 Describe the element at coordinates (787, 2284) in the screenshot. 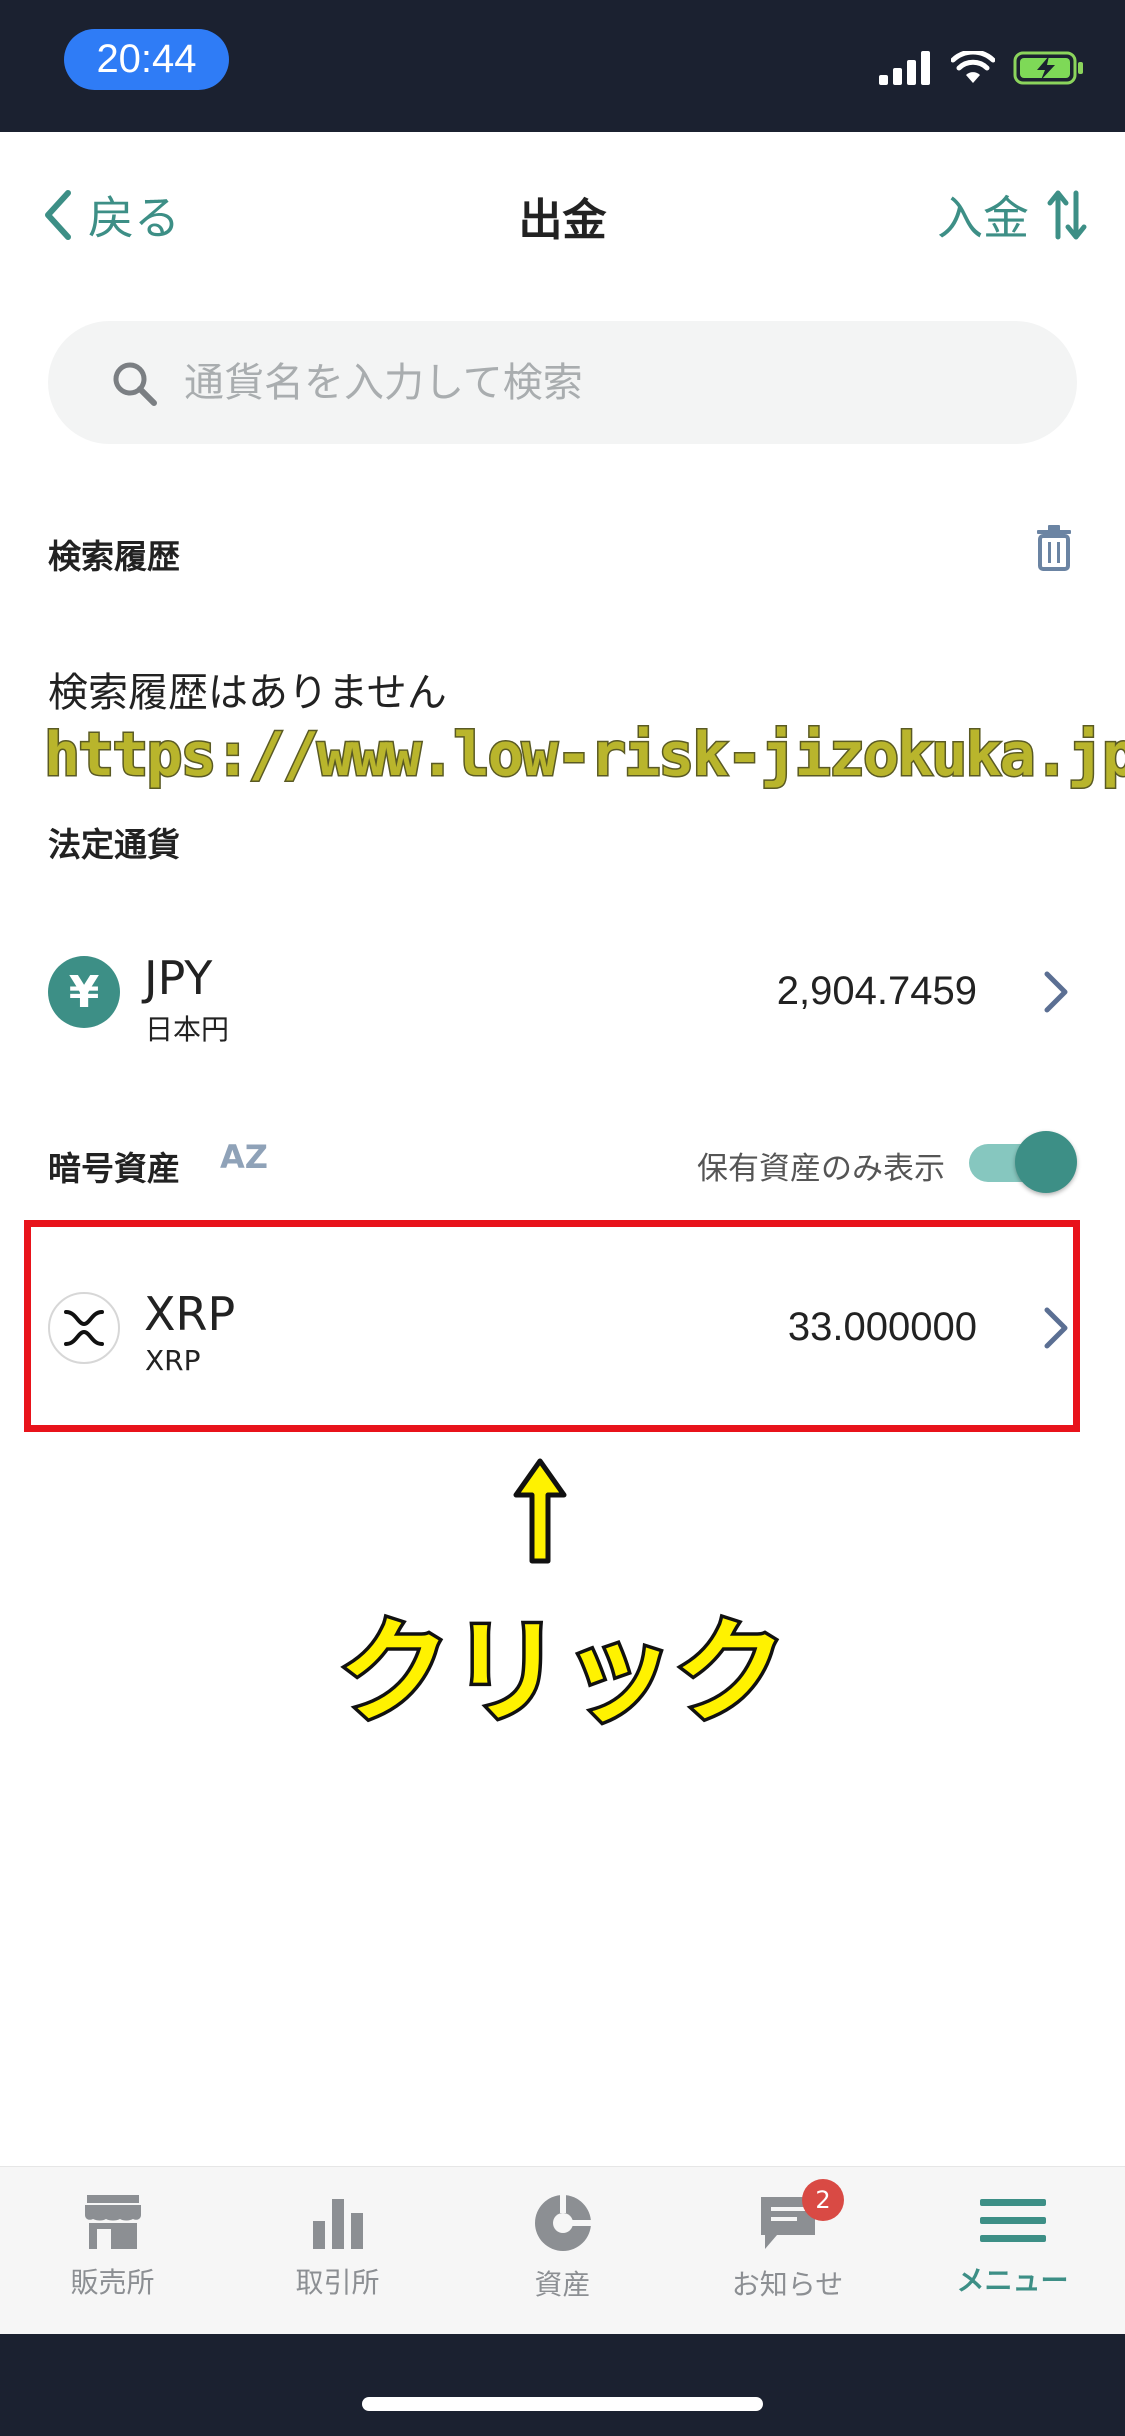

I see `tab-label: お知らせ` at that location.